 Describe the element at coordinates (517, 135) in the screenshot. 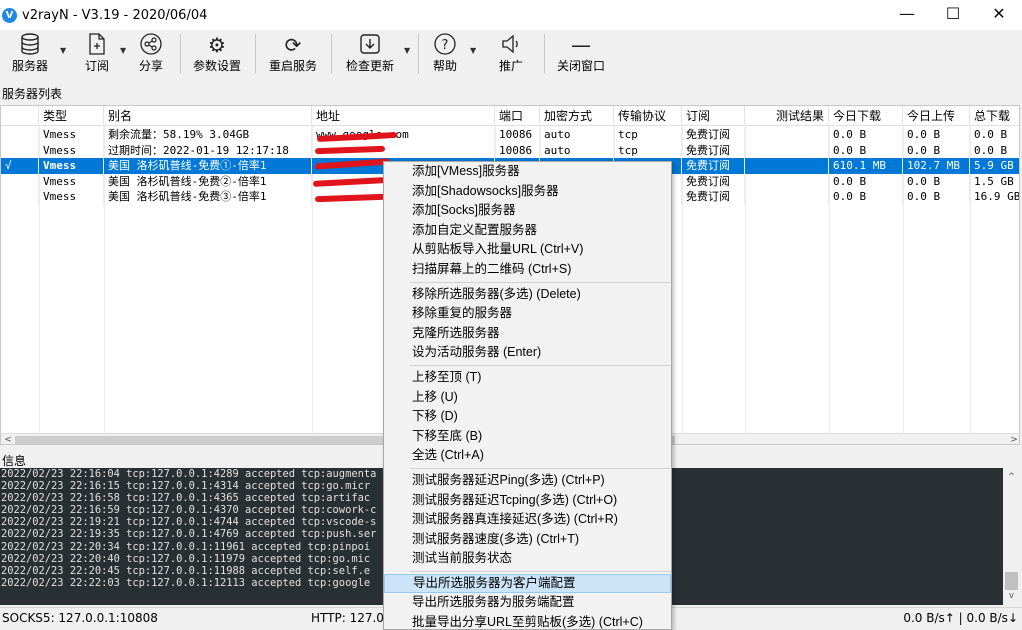

I see `cell-port: 10086` at that location.